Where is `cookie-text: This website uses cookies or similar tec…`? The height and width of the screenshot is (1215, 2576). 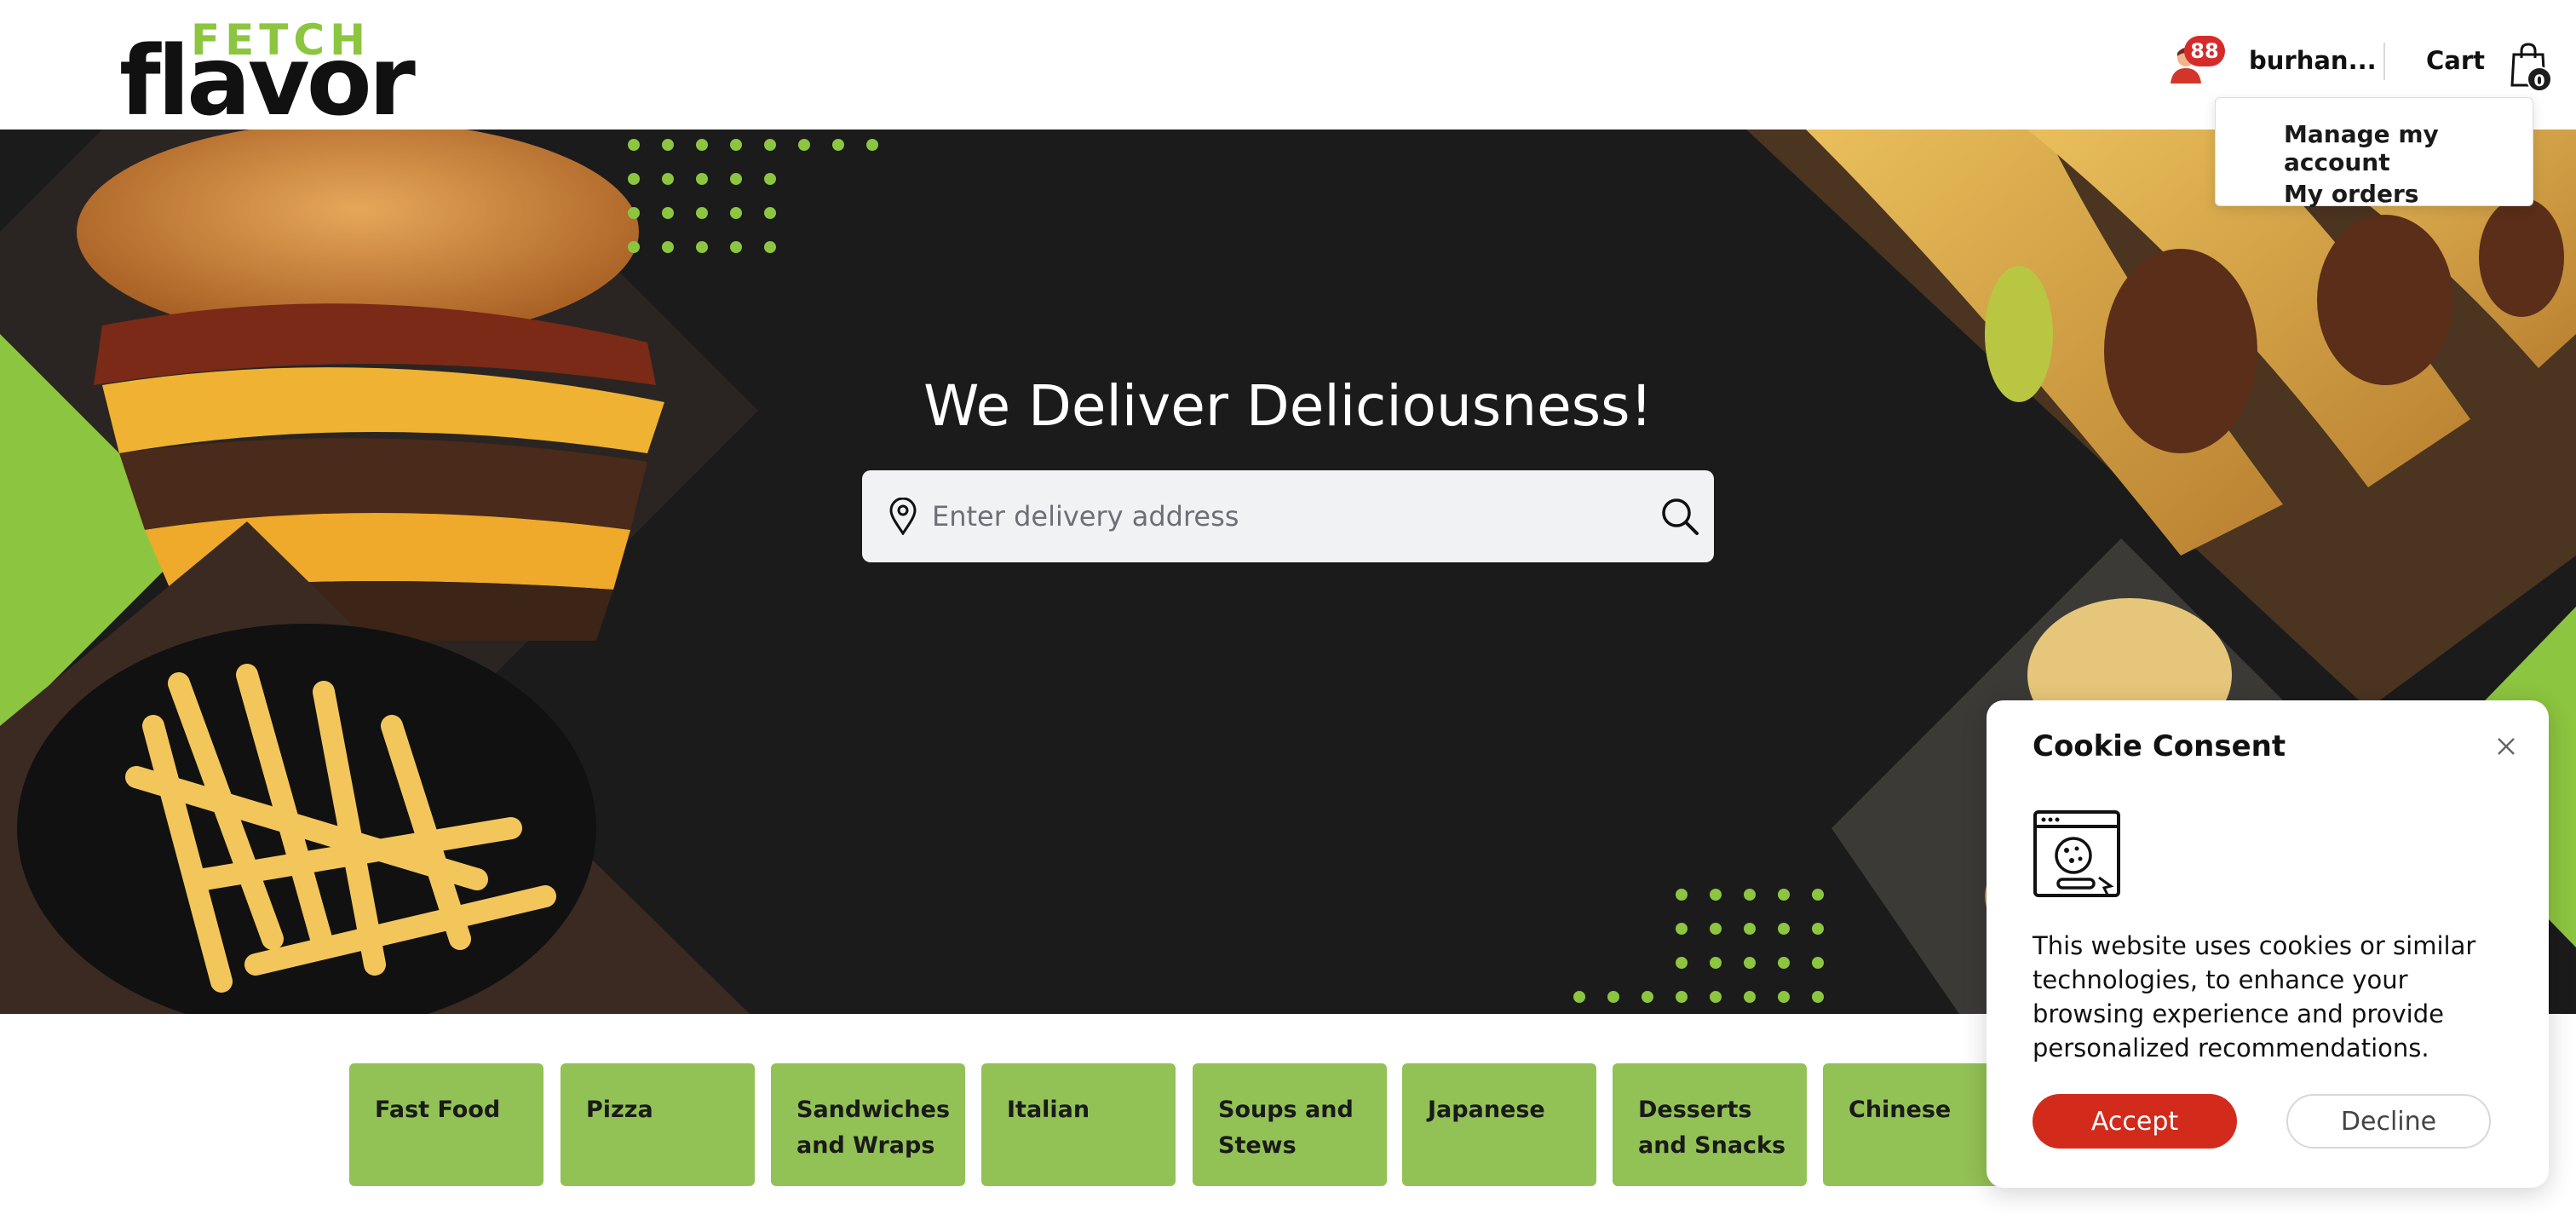
cookie-text: This website uses cookies or similar tec… is located at coordinates (2255, 996).